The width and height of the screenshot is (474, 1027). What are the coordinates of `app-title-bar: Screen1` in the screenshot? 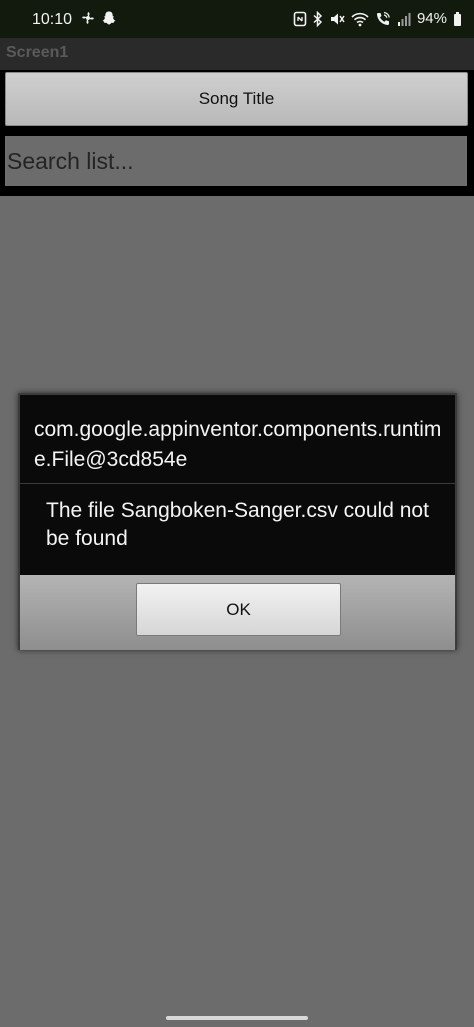 It's located at (237, 54).